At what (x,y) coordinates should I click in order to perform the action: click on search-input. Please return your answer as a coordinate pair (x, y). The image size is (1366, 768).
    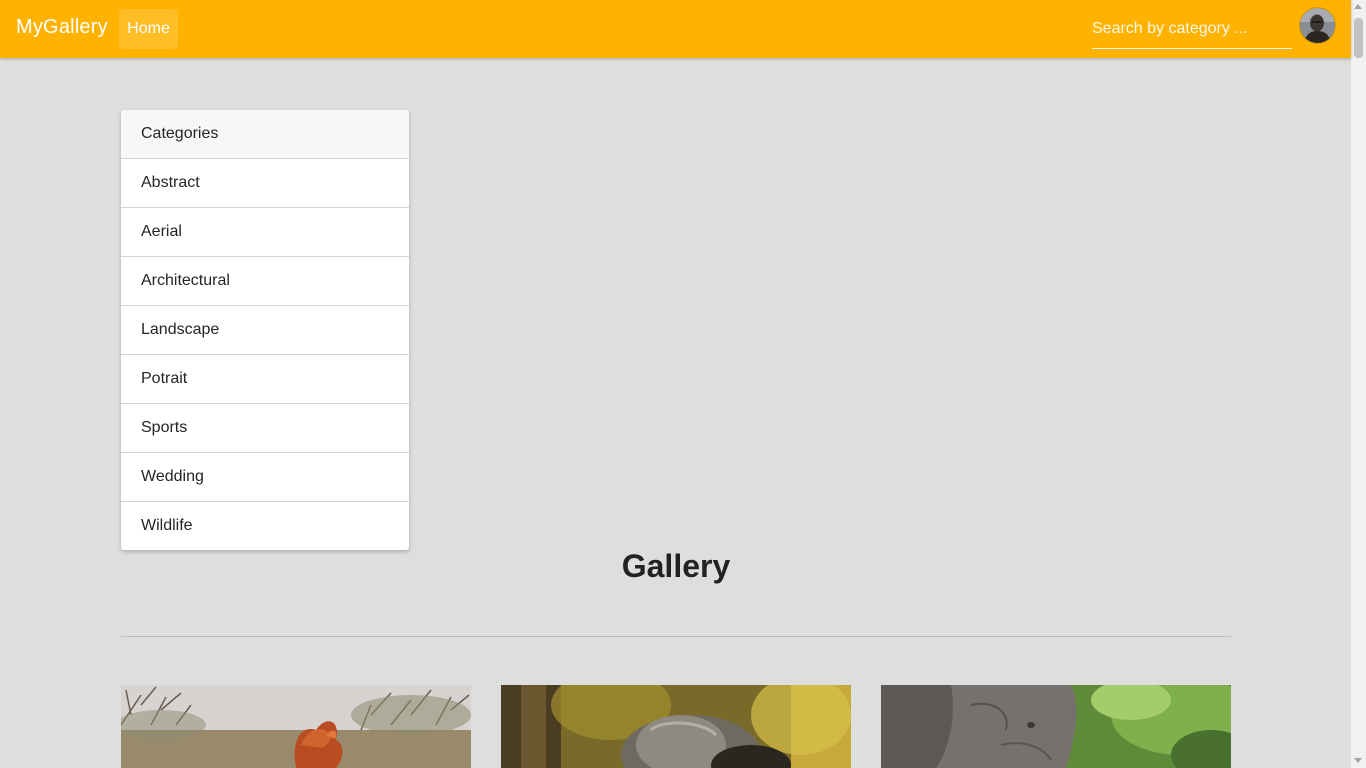
    Looking at the image, I should click on (1192, 29).